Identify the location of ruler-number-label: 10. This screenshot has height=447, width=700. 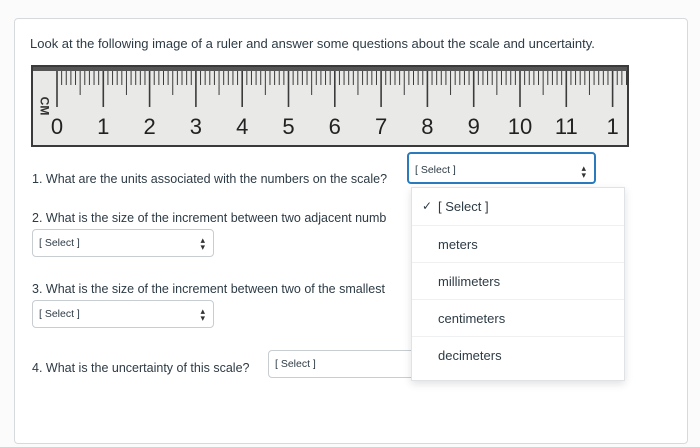
(520, 126).